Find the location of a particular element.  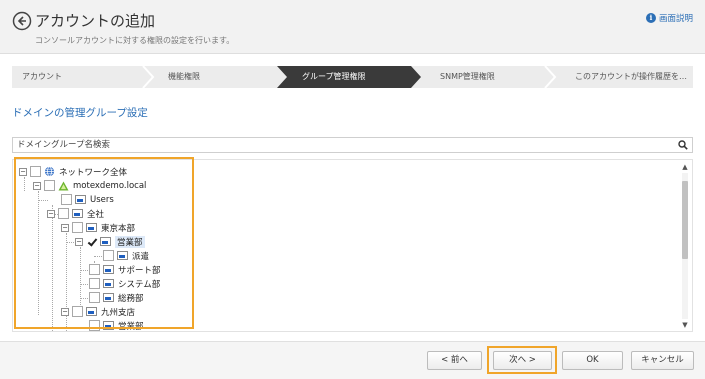

tree-node: − motexdemo.local is located at coordinates (89, 185).